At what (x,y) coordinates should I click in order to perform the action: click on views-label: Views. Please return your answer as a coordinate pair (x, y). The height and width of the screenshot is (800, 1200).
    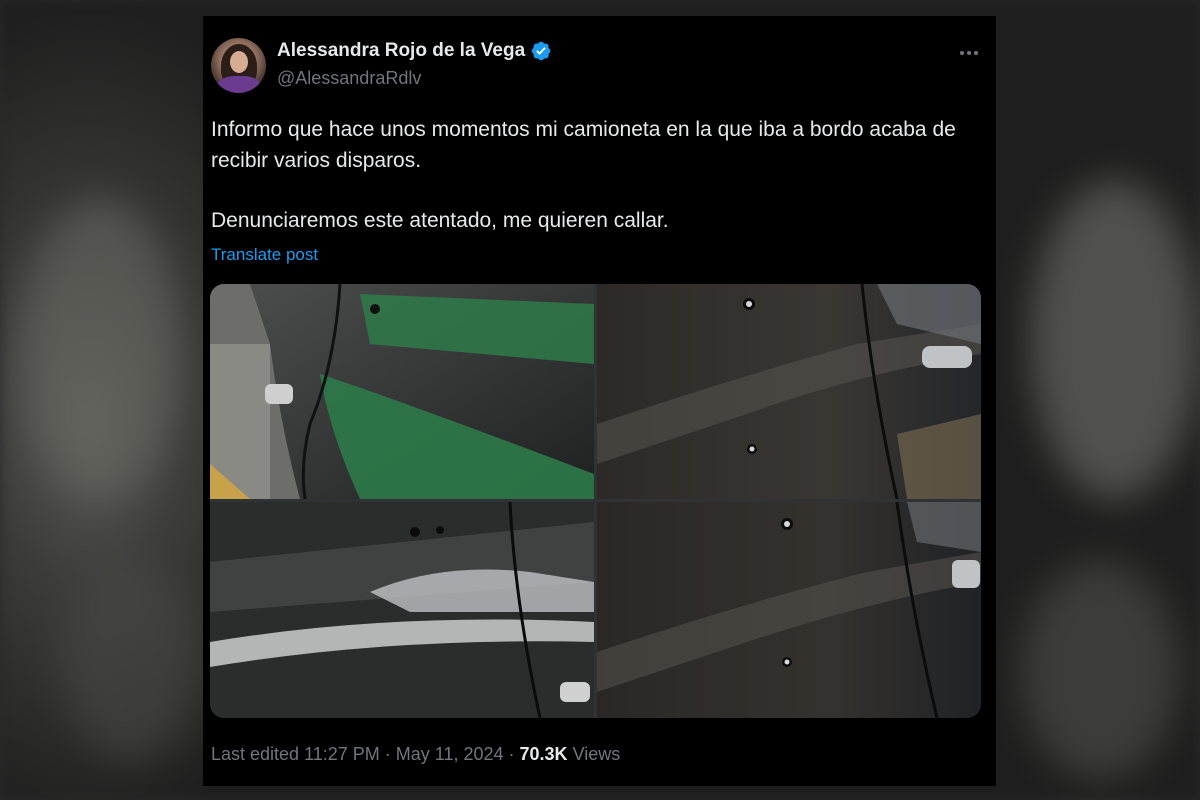
    Looking at the image, I should click on (594, 754).